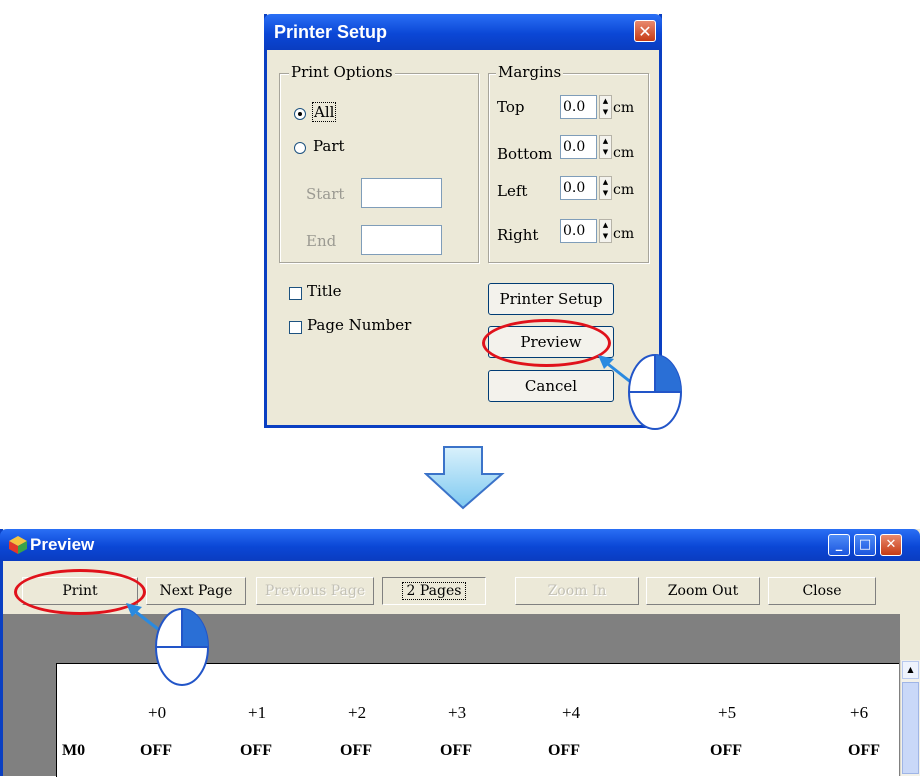 The width and height of the screenshot is (920, 777). I want to click on radio-all, so click(300, 114).